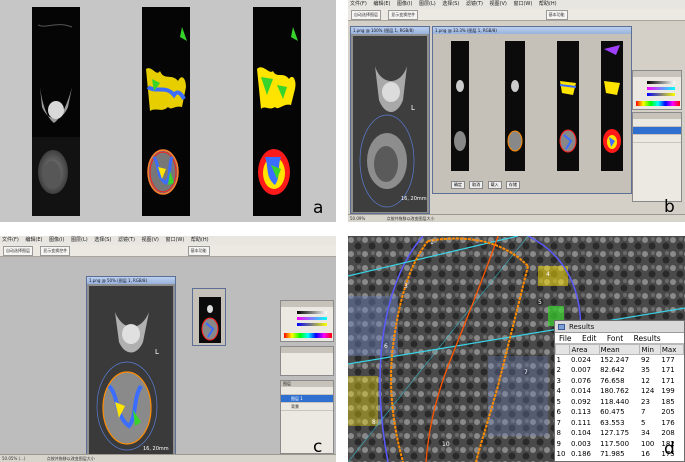  Describe the element at coordinates (647, 338) in the screenshot. I see `results-menu-results: Results` at that location.